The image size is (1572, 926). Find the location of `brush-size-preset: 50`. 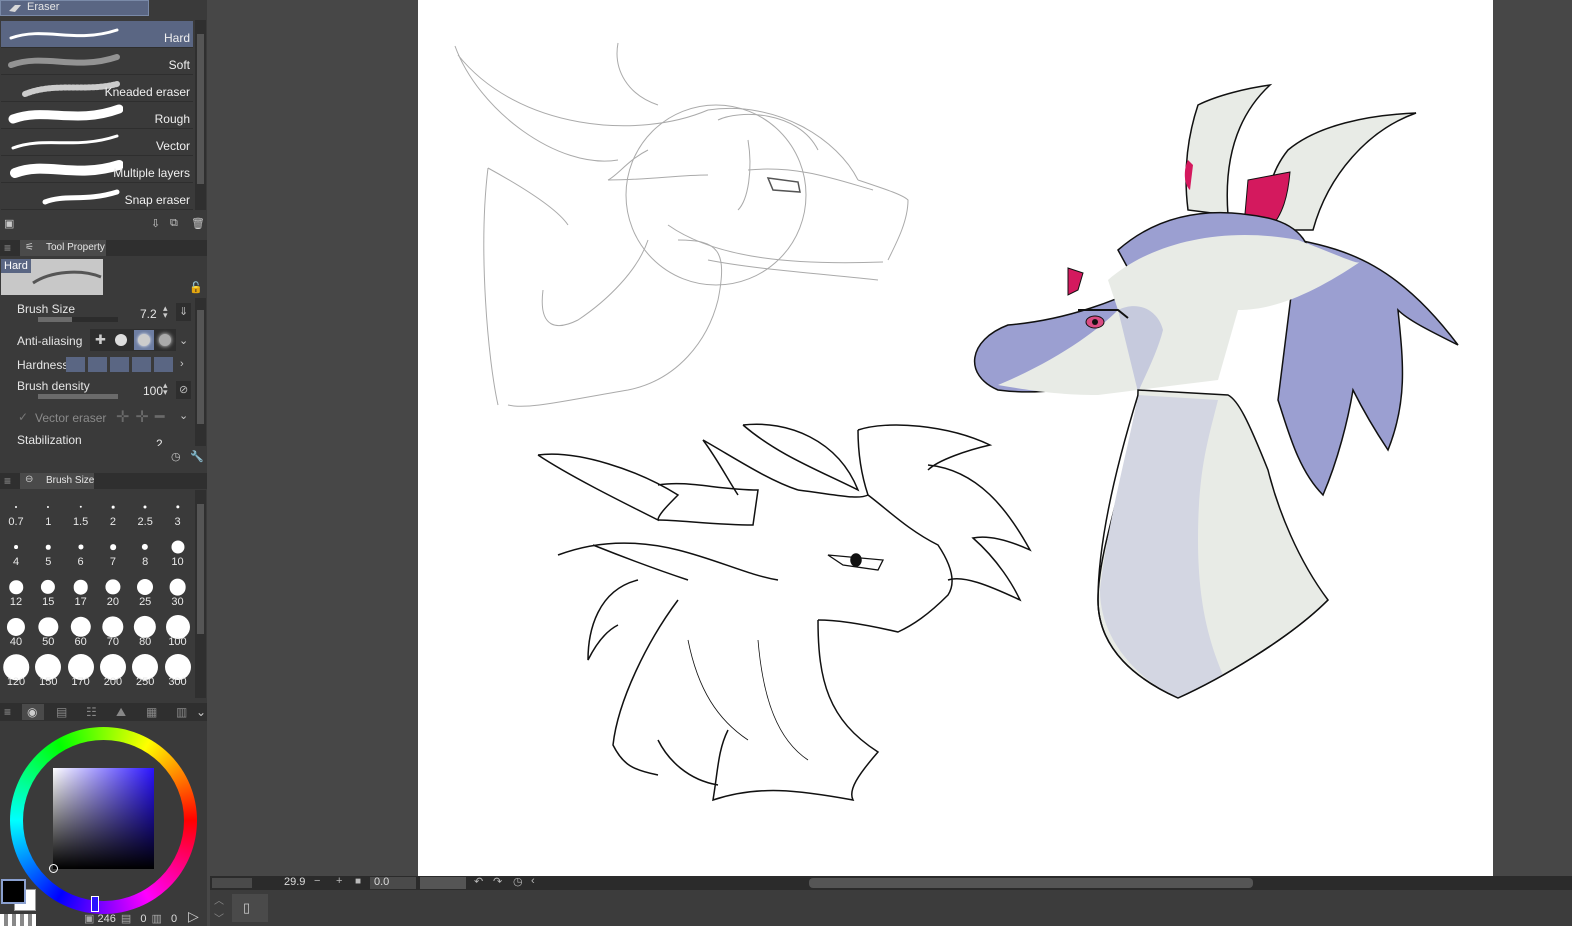

brush-size-preset: 50 is located at coordinates (48, 637).